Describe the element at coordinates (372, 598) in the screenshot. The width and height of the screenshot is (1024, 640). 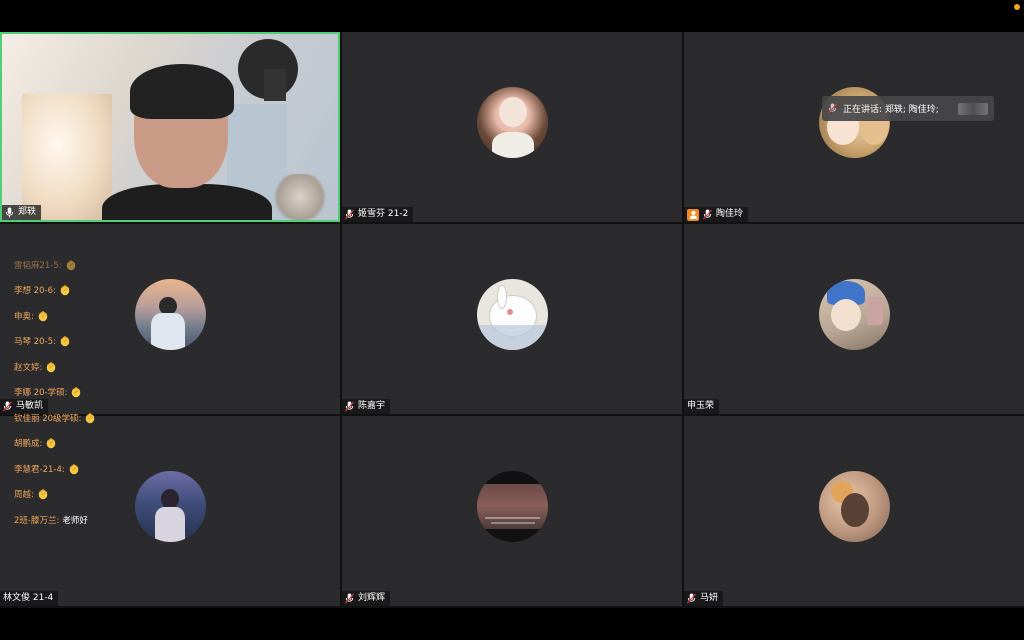
I see `participant-name: 刘辉辉` at that location.